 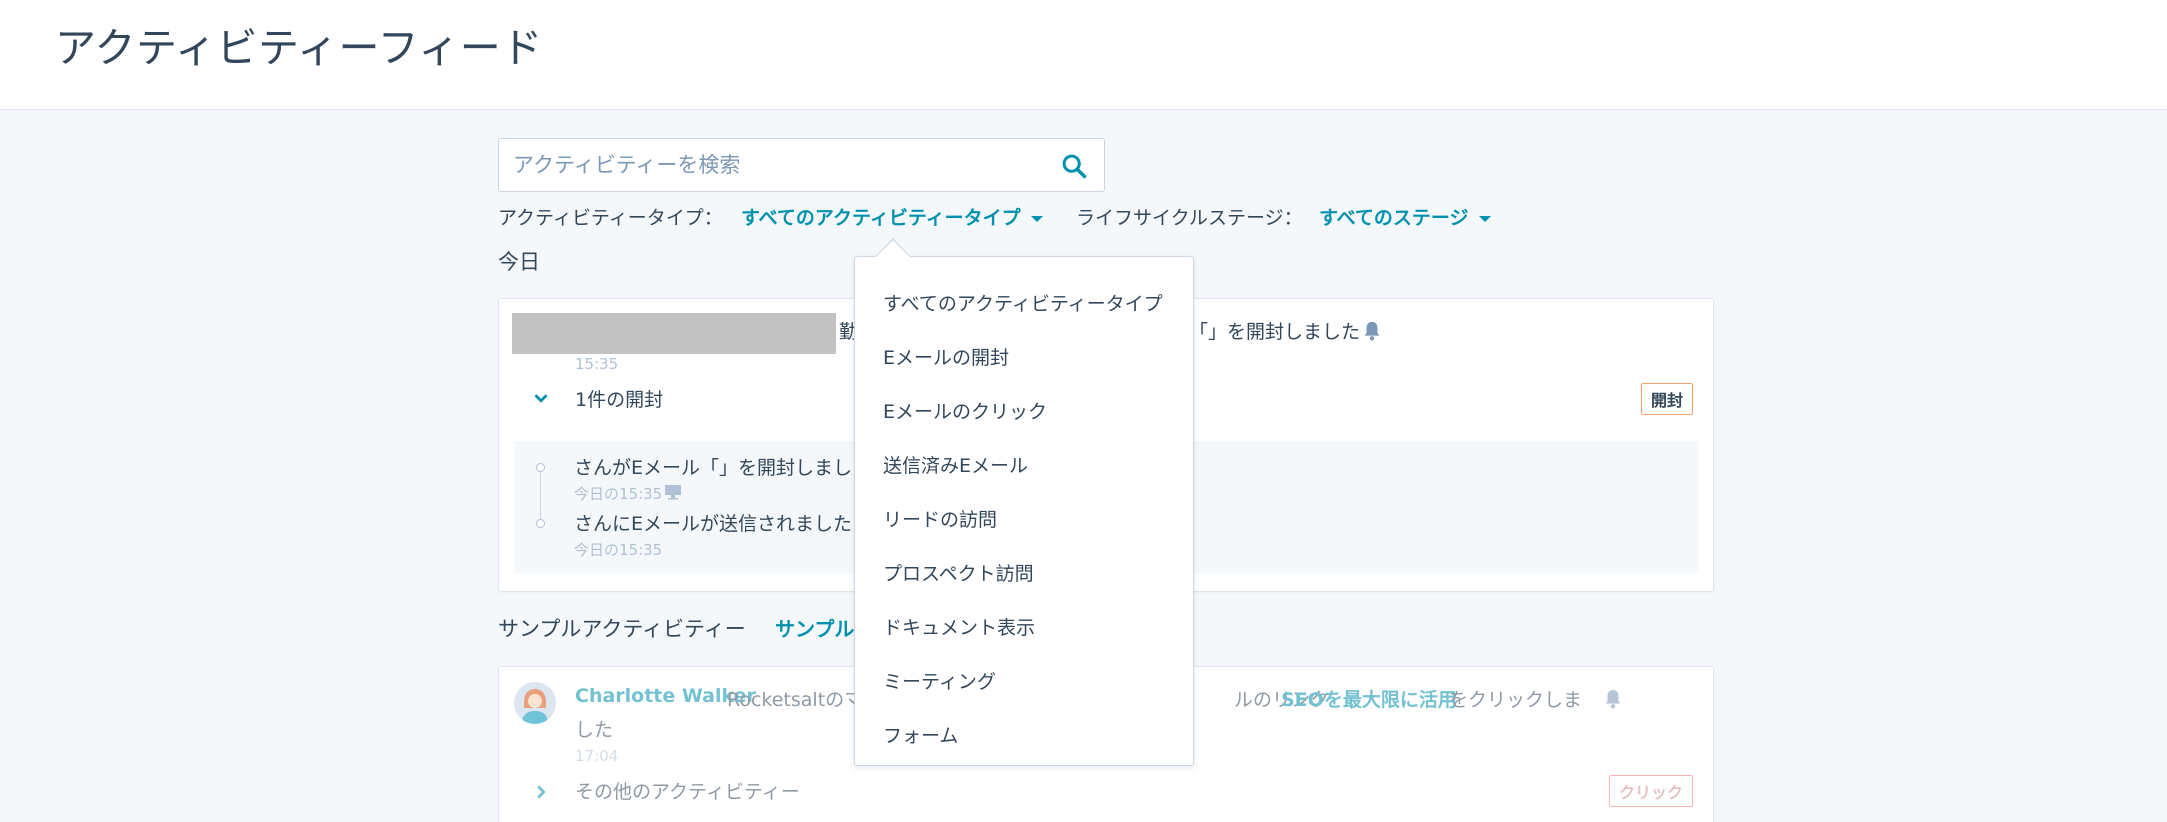 I want to click on status-badge-open: 開封, so click(x=1667, y=399).